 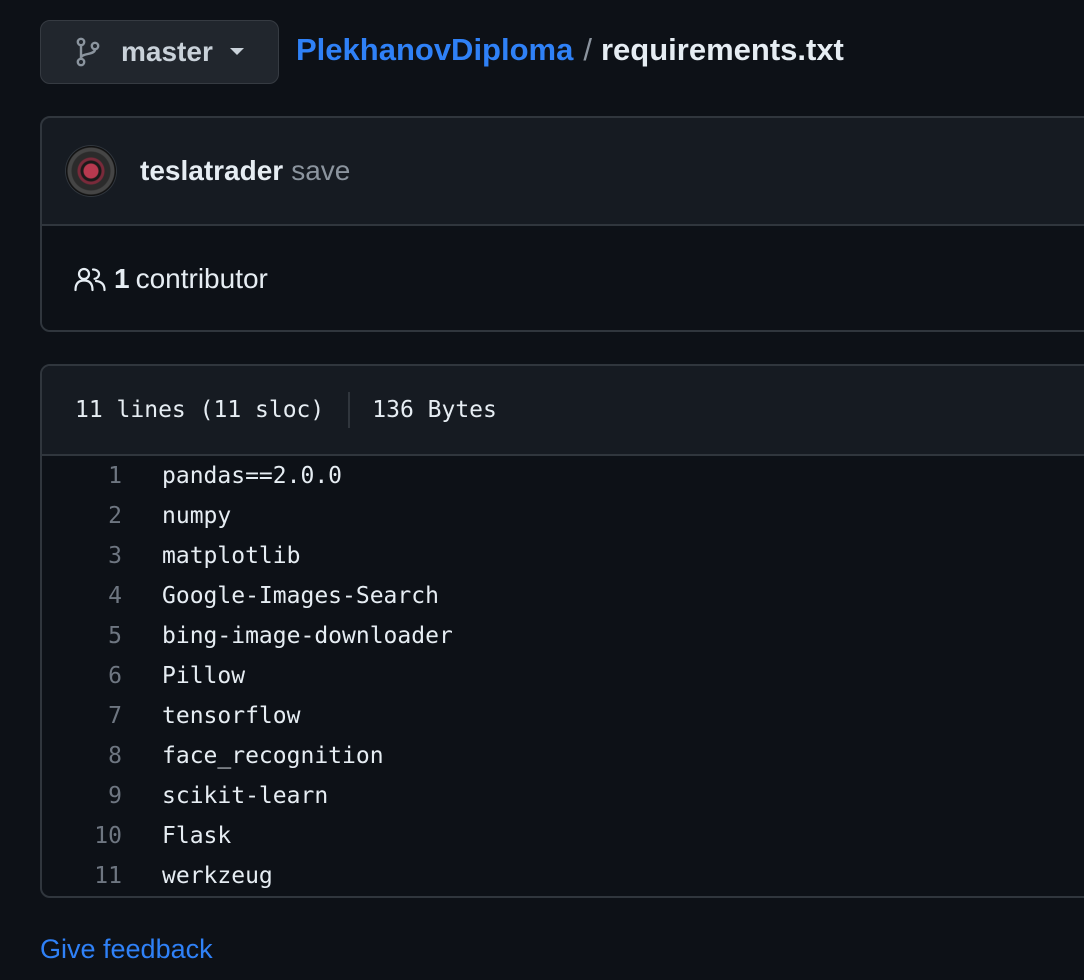 I want to click on latest-commit-row: teslatrader save, so click(x=563, y=172).